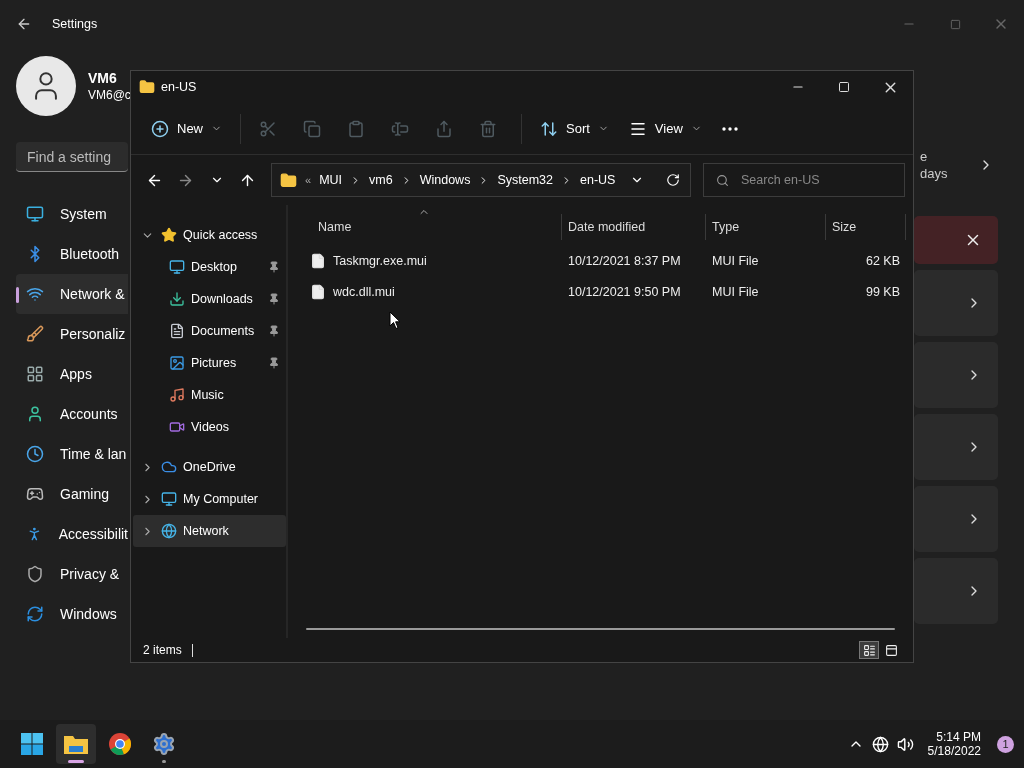 Image resolution: width=1024 pixels, height=768 pixels. Describe the element at coordinates (209, 499) in the screenshot. I see `tree-item: My Computer` at that location.